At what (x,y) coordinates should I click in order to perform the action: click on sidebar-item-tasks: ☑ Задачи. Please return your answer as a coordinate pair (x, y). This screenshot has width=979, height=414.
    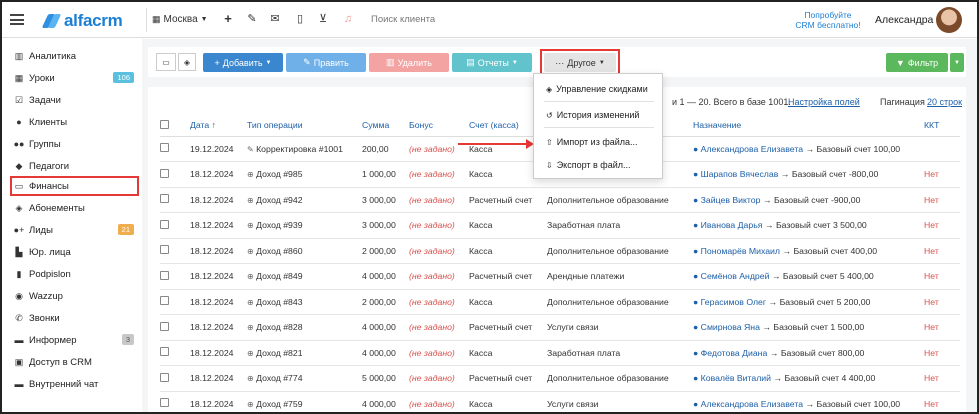
    Looking at the image, I should click on (74, 100).